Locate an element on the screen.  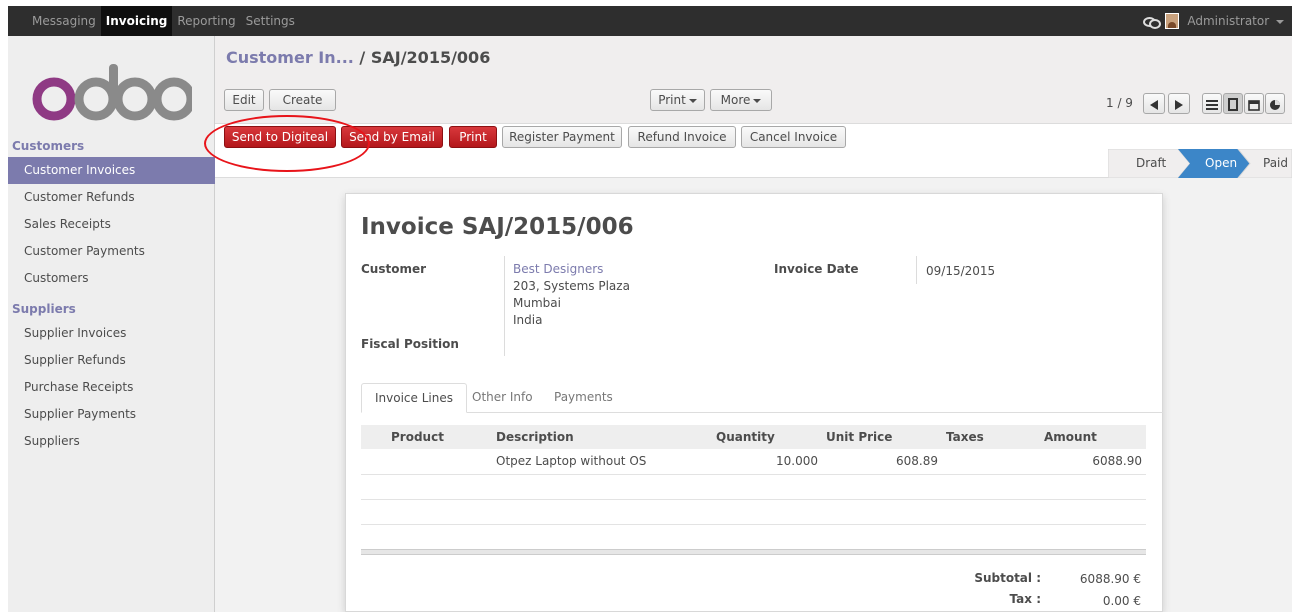
column-handle is located at coordinates (374, 437).